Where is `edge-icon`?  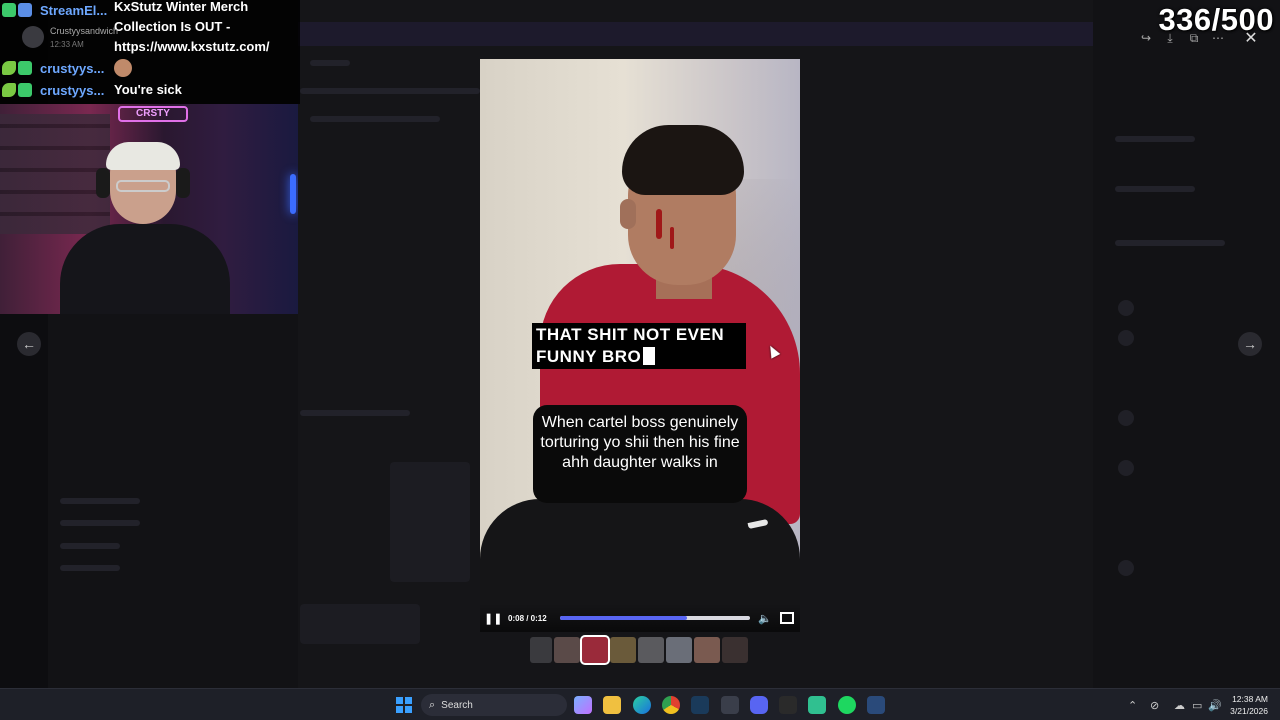
edge-icon is located at coordinates (642, 705).